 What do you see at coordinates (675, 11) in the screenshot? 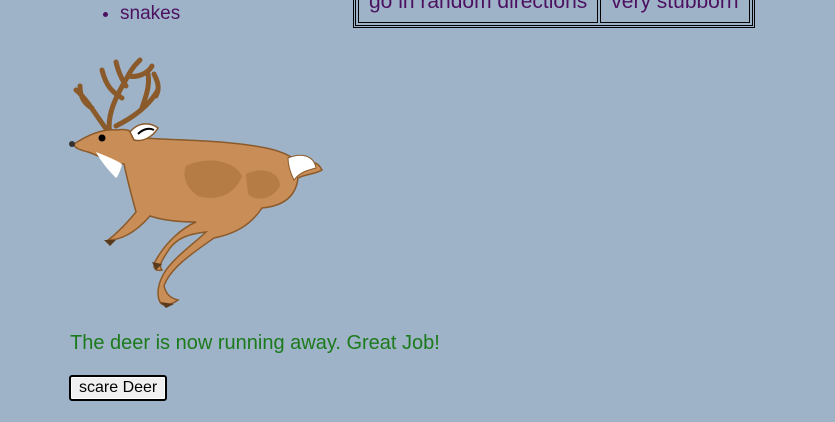
I see `table-cell: very stubborn` at bounding box center [675, 11].